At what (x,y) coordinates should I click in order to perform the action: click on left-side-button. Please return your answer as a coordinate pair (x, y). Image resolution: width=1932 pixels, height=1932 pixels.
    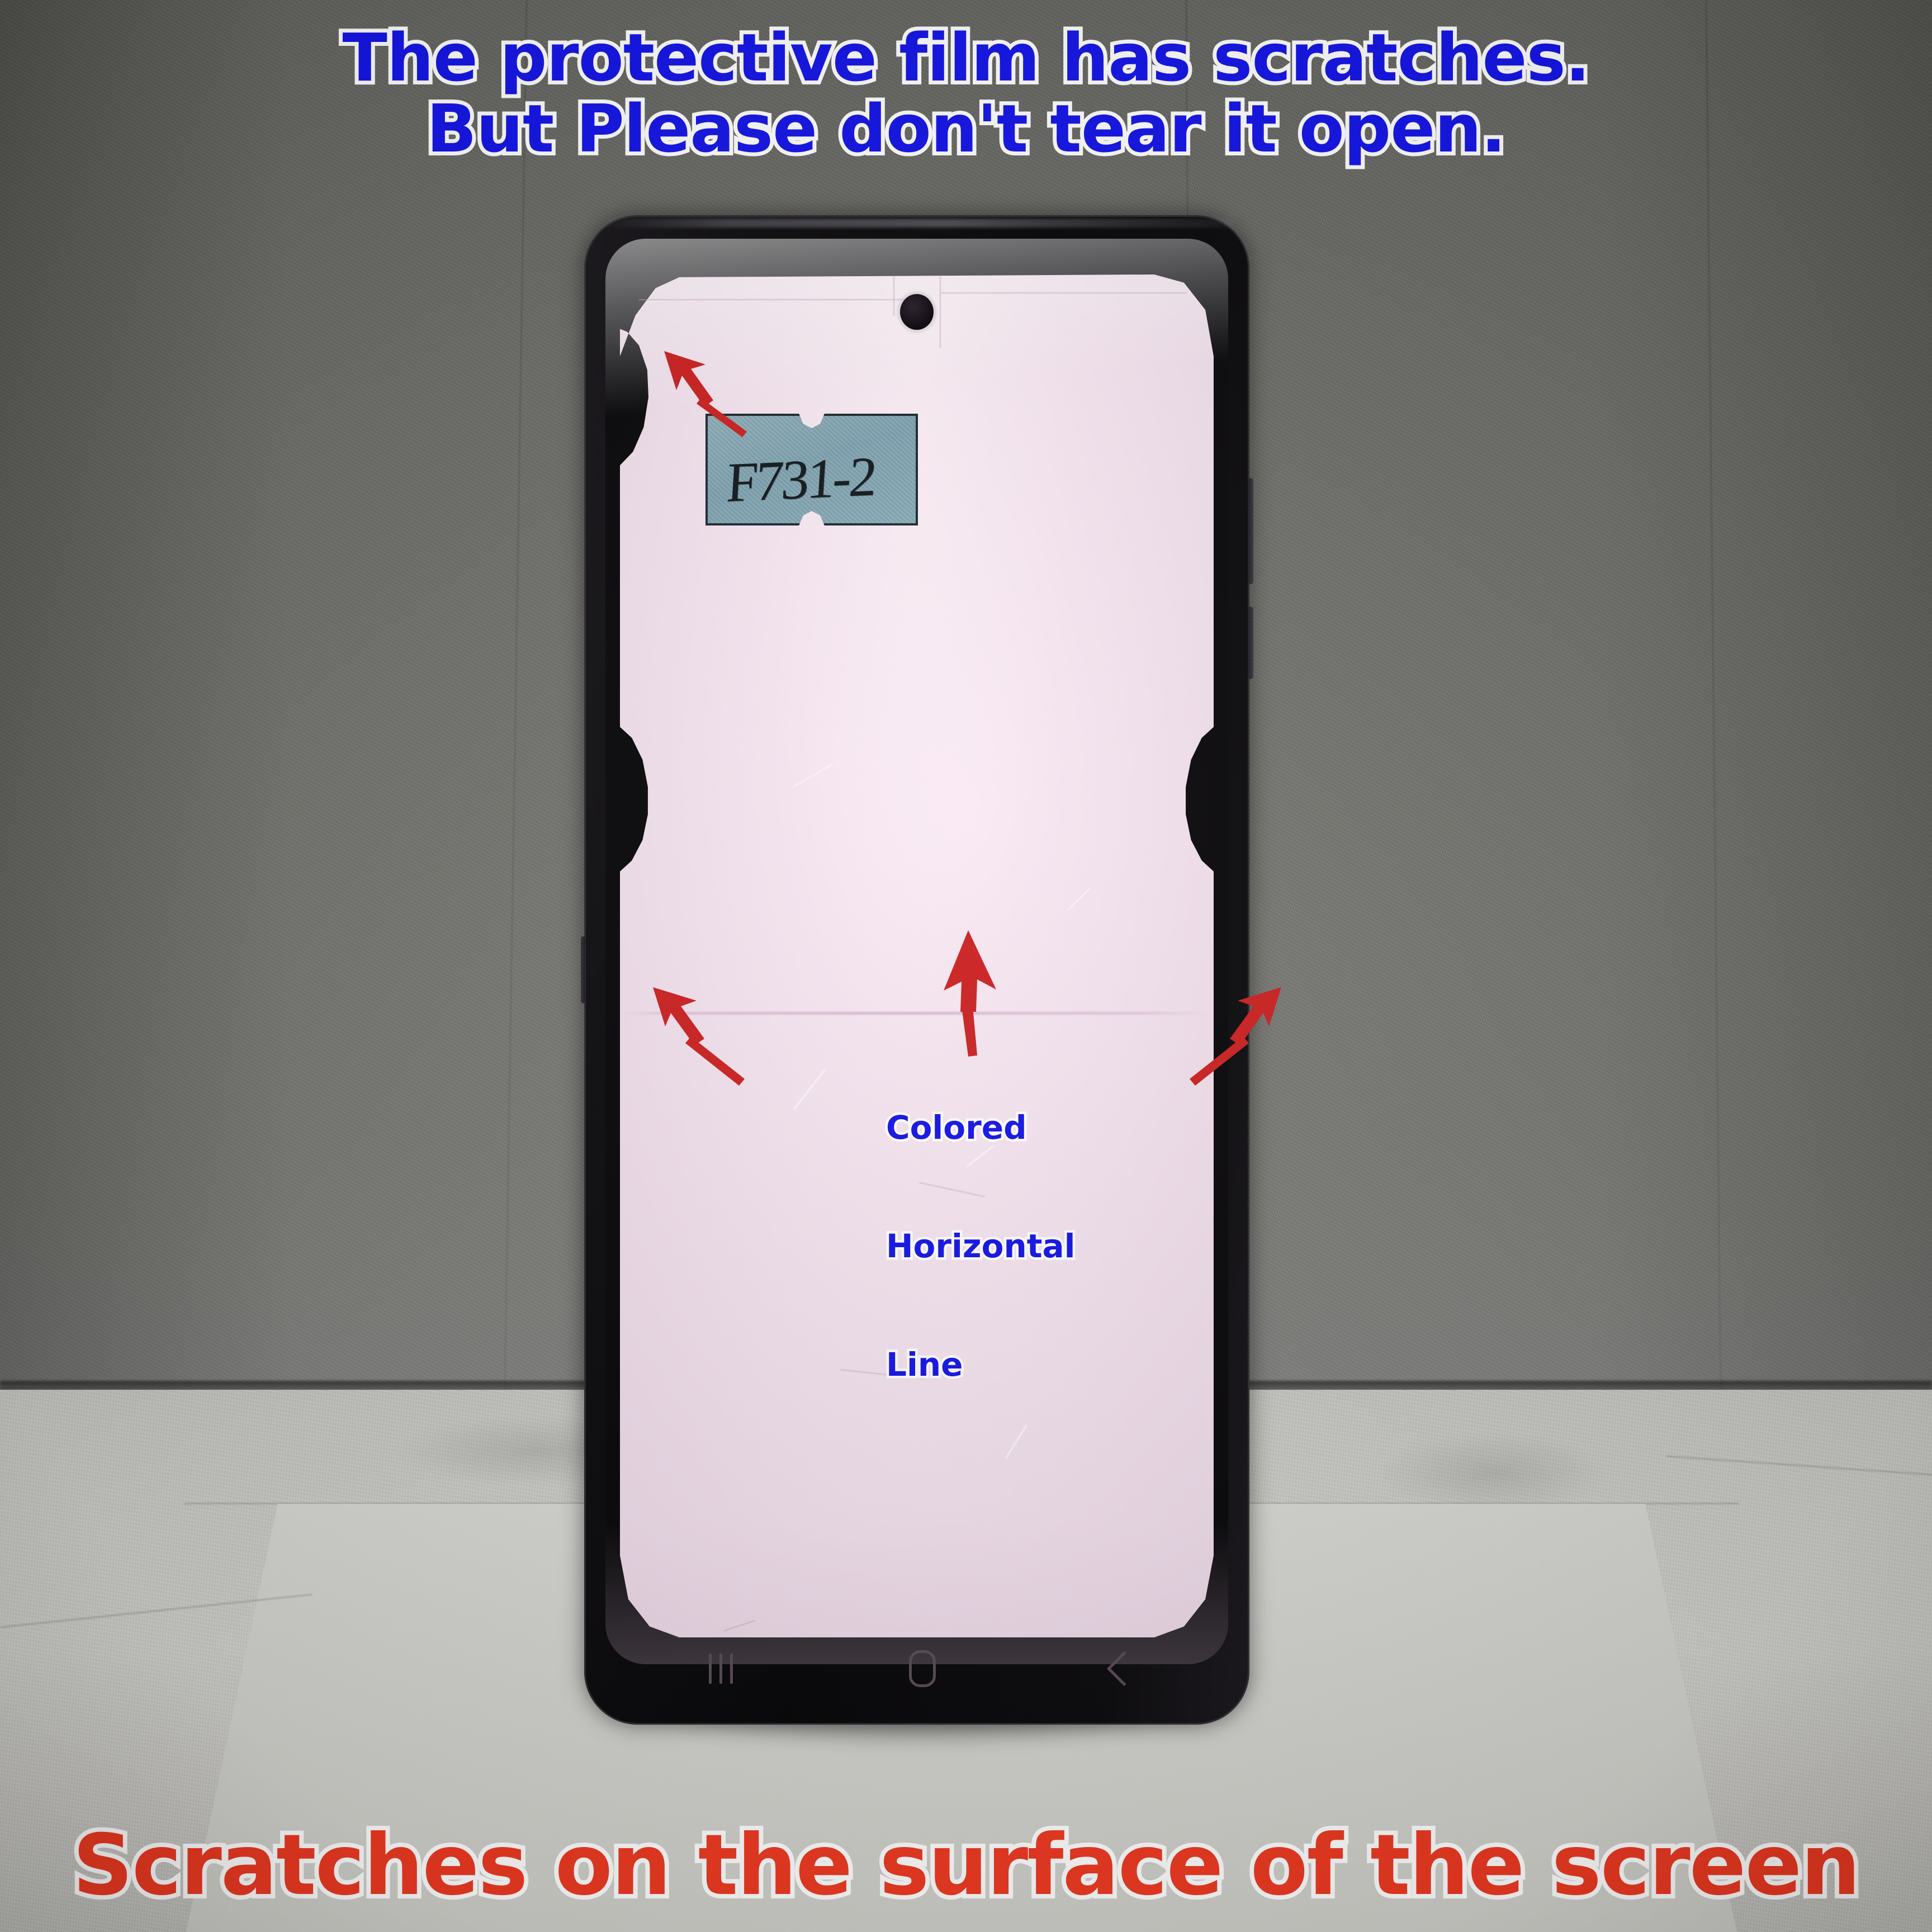
    Looking at the image, I should click on (583, 970).